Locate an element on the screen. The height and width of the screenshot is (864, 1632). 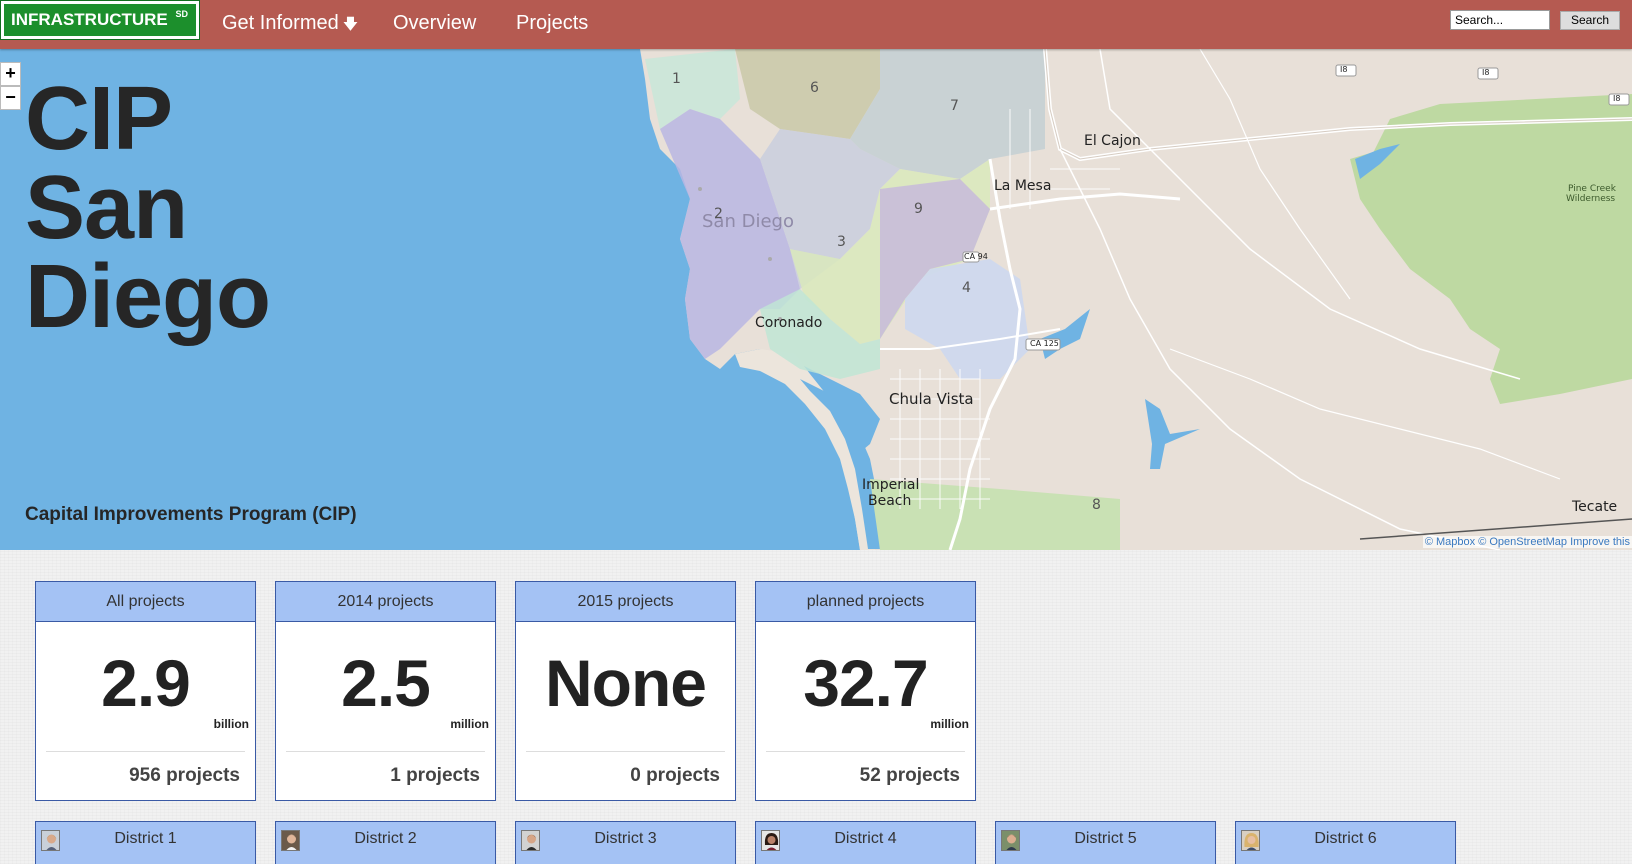
place-label-la-mesa: La Mesa is located at coordinates (1023, 186).